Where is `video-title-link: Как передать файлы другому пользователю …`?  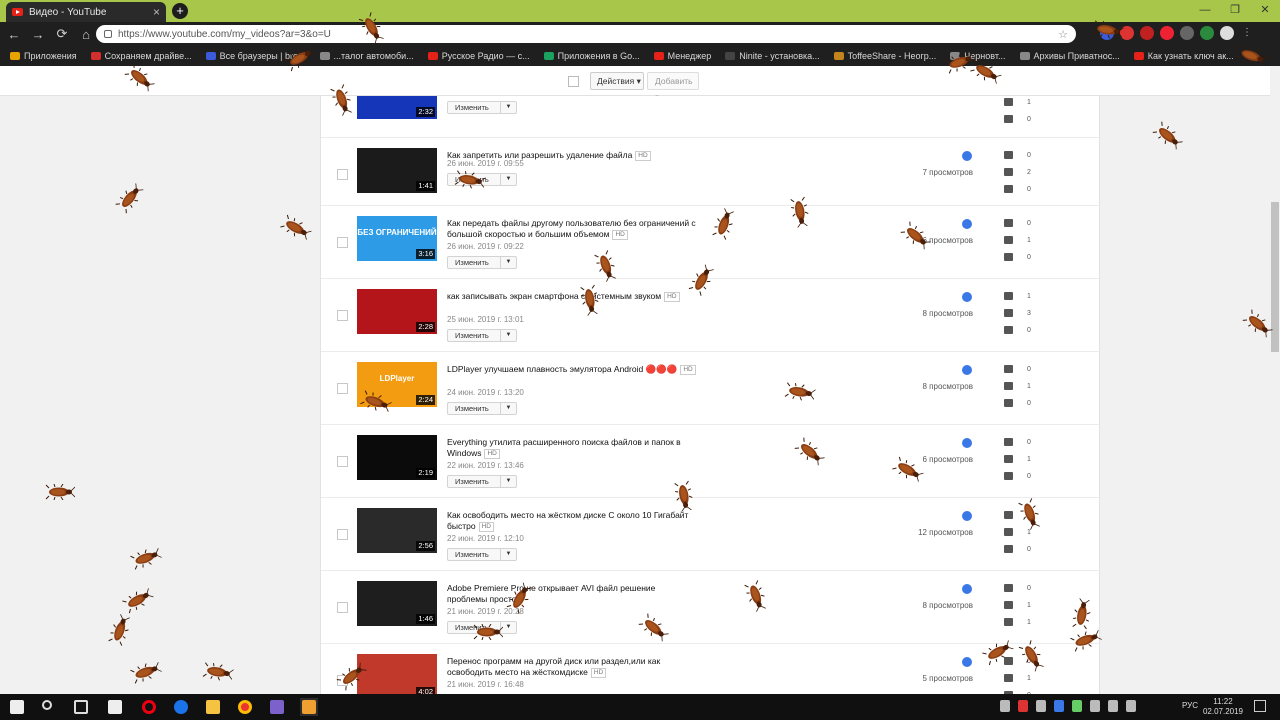 video-title-link: Как передать файлы другому пользователю … is located at coordinates (572, 229).